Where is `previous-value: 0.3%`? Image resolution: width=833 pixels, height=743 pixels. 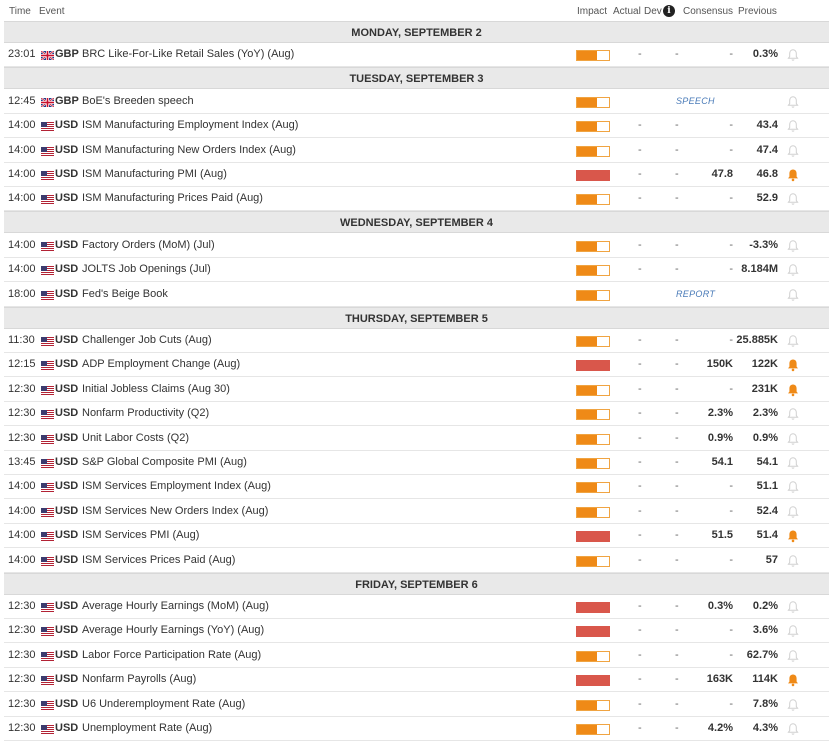
previous-value: 0.3% is located at coordinates (765, 54).